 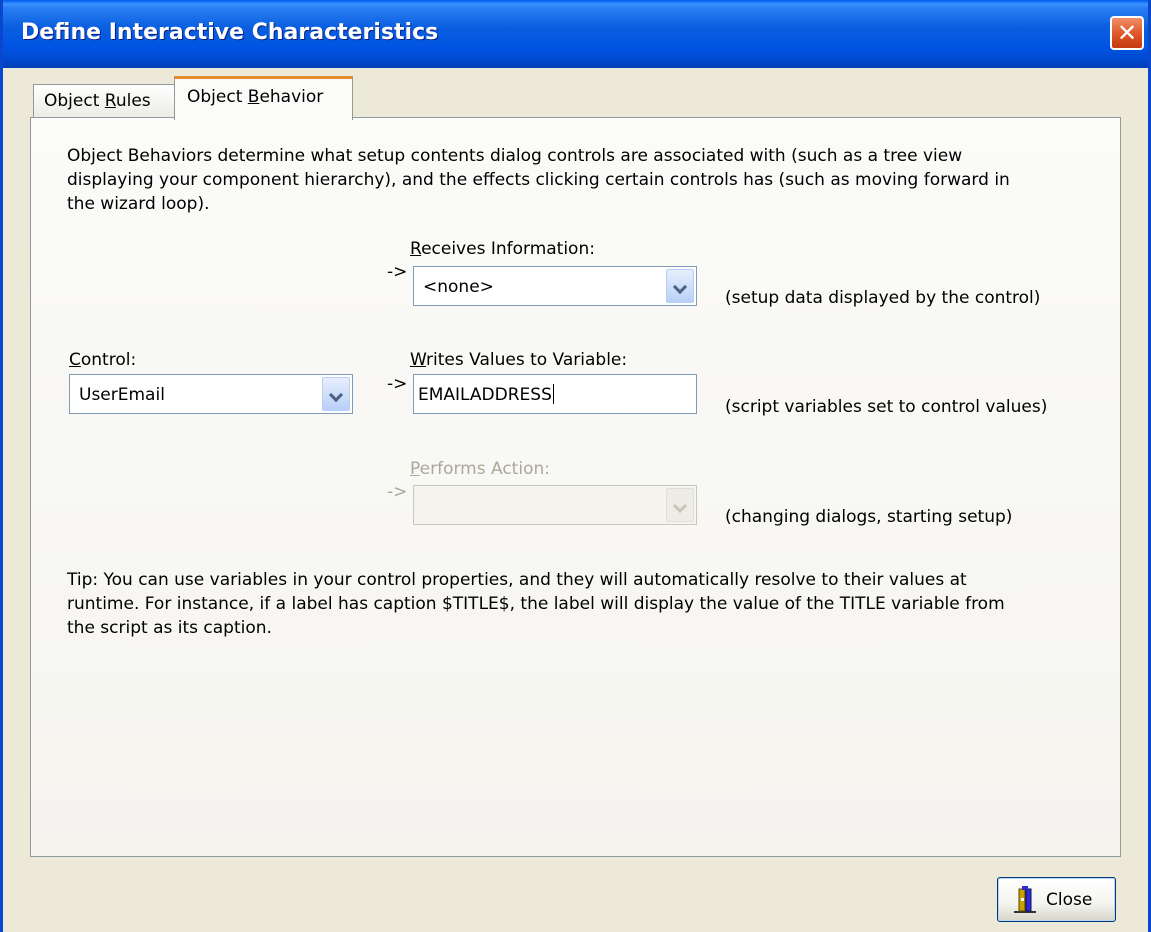 What do you see at coordinates (575, 34) in the screenshot?
I see `title-bar: Define Interactive Characteristics ✕` at bounding box center [575, 34].